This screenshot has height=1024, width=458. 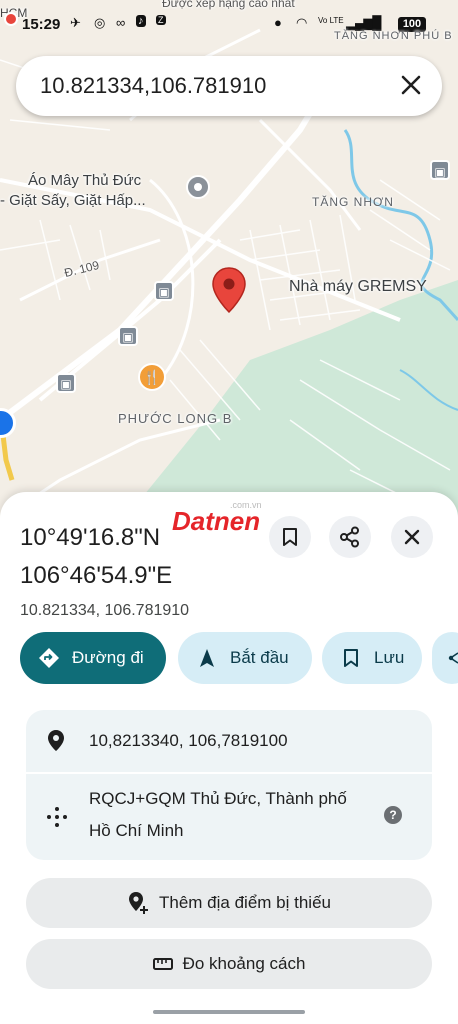 What do you see at coordinates (138, 903) in the screenshot?
I see `add-location-icon` at bounding box center [138, 903].